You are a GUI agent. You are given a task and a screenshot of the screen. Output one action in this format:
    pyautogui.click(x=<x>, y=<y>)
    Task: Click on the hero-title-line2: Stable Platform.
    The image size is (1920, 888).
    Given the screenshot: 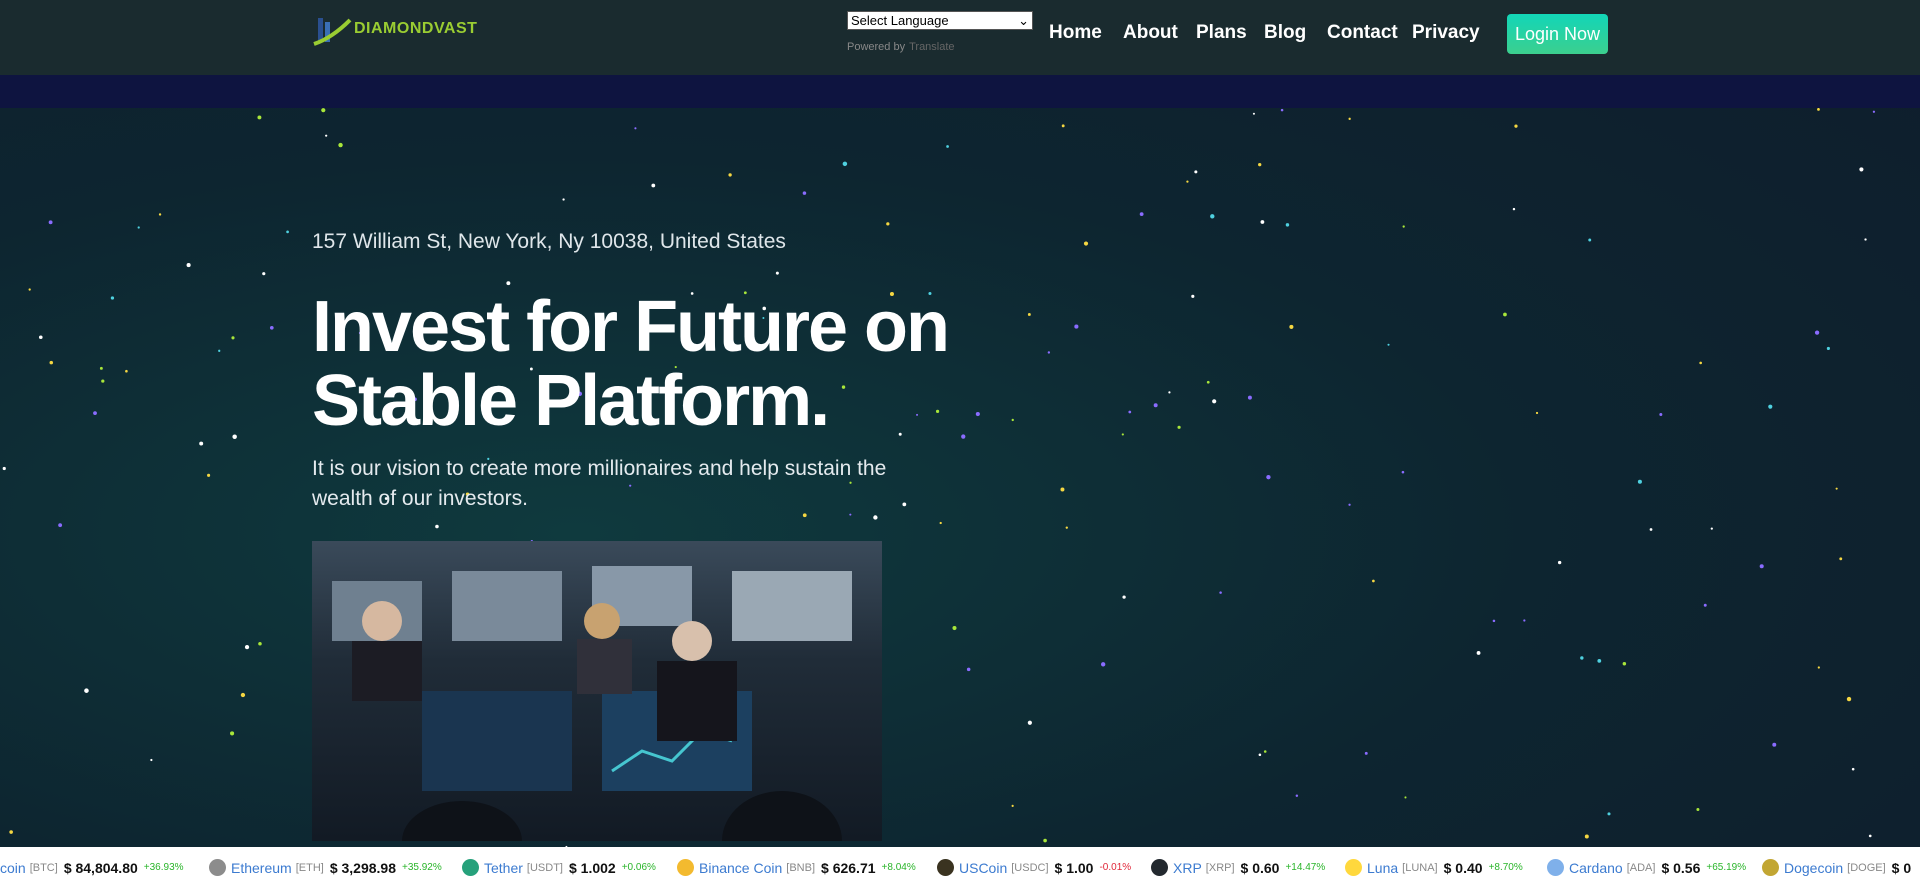 What is the action you would take?
    pyautogui.click(x=571, y=401)
    